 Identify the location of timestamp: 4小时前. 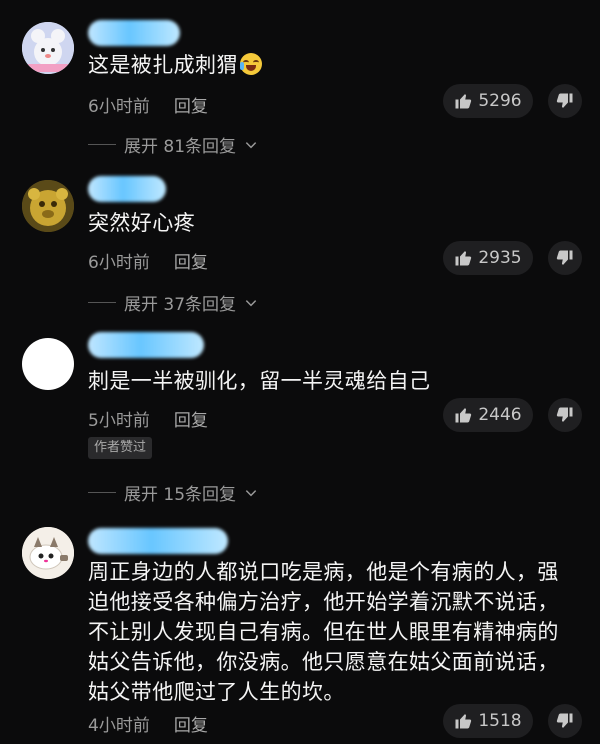
(119, 726).